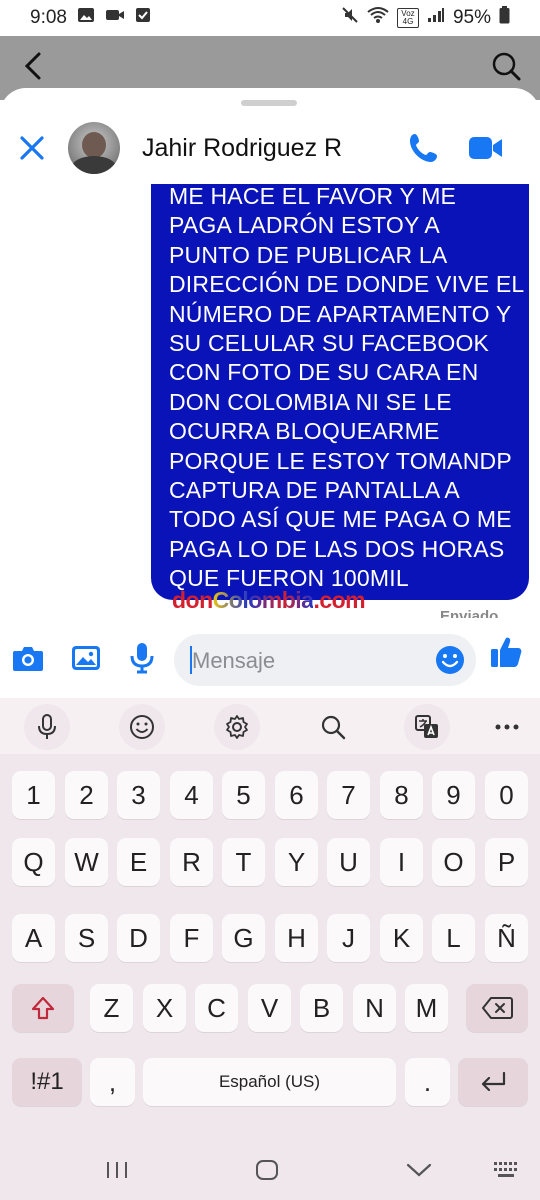 This screenshot has height=1200, width=540. I want to click on key-p: P, so click(506, 862).